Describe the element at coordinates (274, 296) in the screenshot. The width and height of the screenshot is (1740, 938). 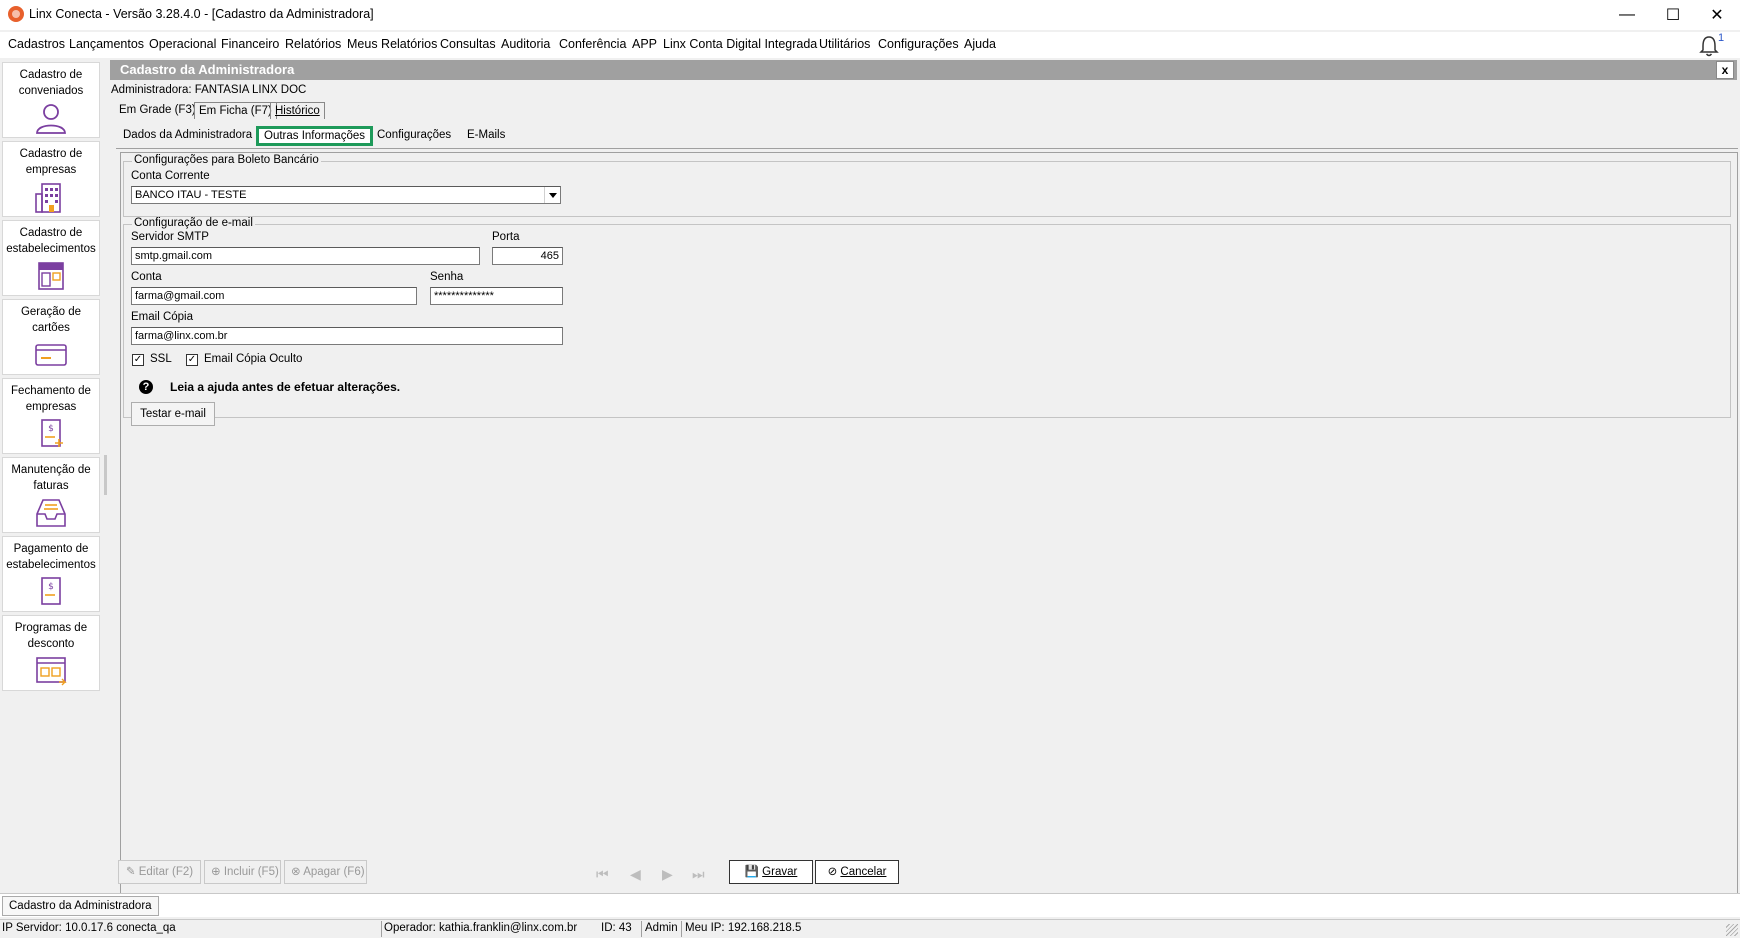
I see `conta-input: farma@gmail.com` at that location.